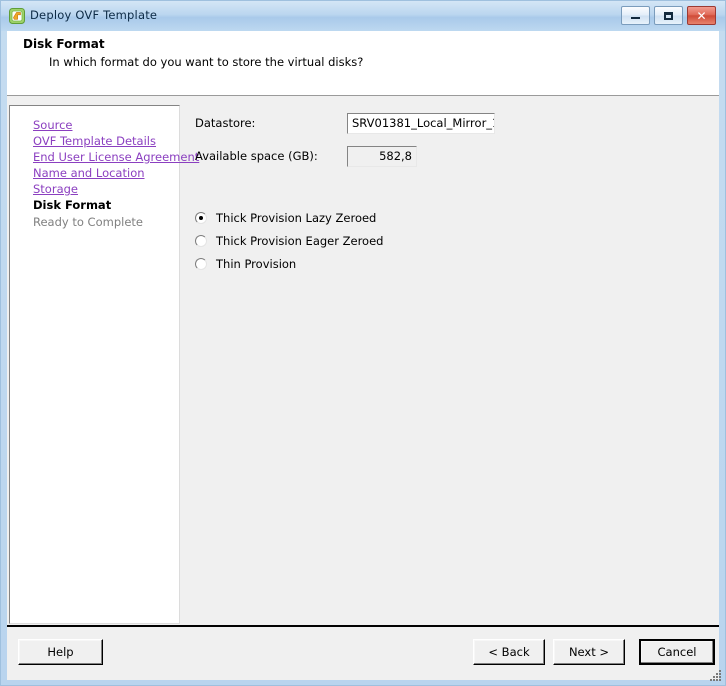 The width and height of the screenshot is (726, 686). What do you see at coordinates (55, 189) in the screenshot?
I see `sidebar-item-storage: Storage` at bounding box center [55, 189].